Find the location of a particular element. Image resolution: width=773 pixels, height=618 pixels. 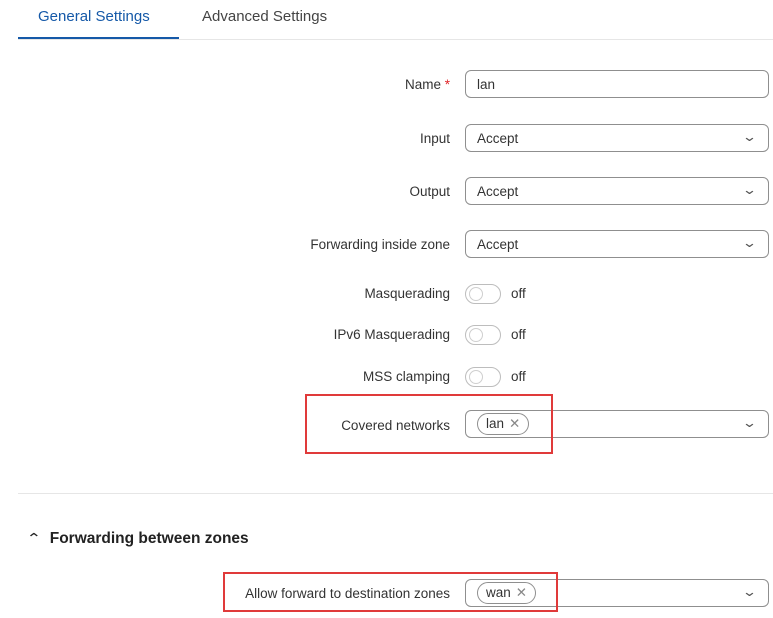

name-input: lan is located at coordinates (617, 84).